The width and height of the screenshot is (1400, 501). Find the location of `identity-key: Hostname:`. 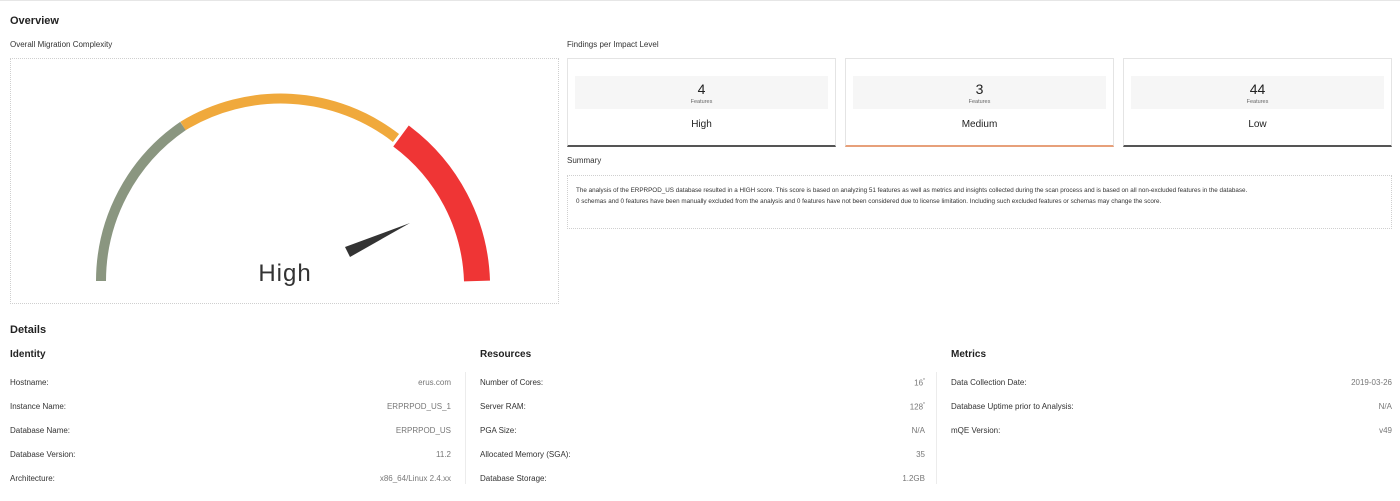

identity-key: Hostname: is located at coordinates (29, 382).